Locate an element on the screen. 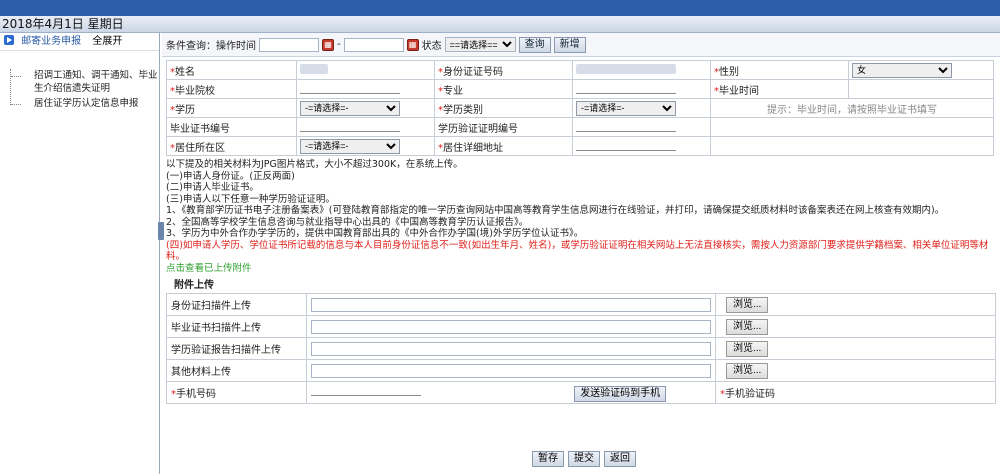 The height and width of the screenshot is (474, 1000). edu-cell: -=请选择=- is located at coordinates (365, 108).